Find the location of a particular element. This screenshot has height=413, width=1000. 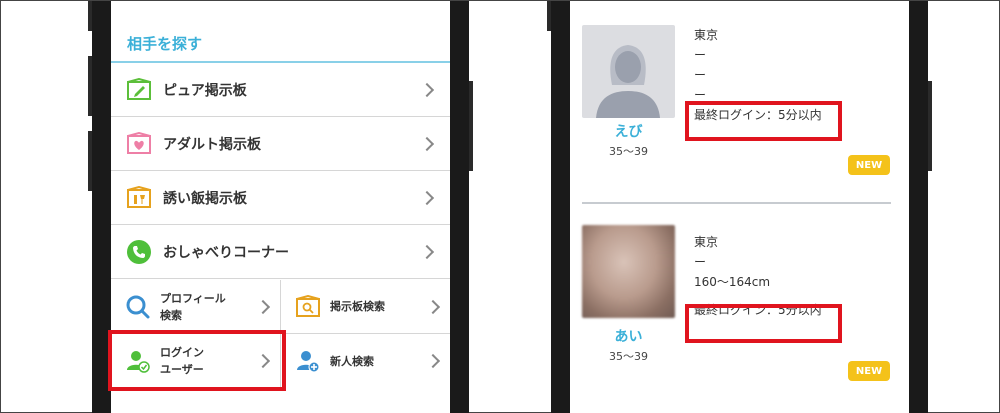

new-user-search-button: 新人検索 is located at coordinates (365, 361).